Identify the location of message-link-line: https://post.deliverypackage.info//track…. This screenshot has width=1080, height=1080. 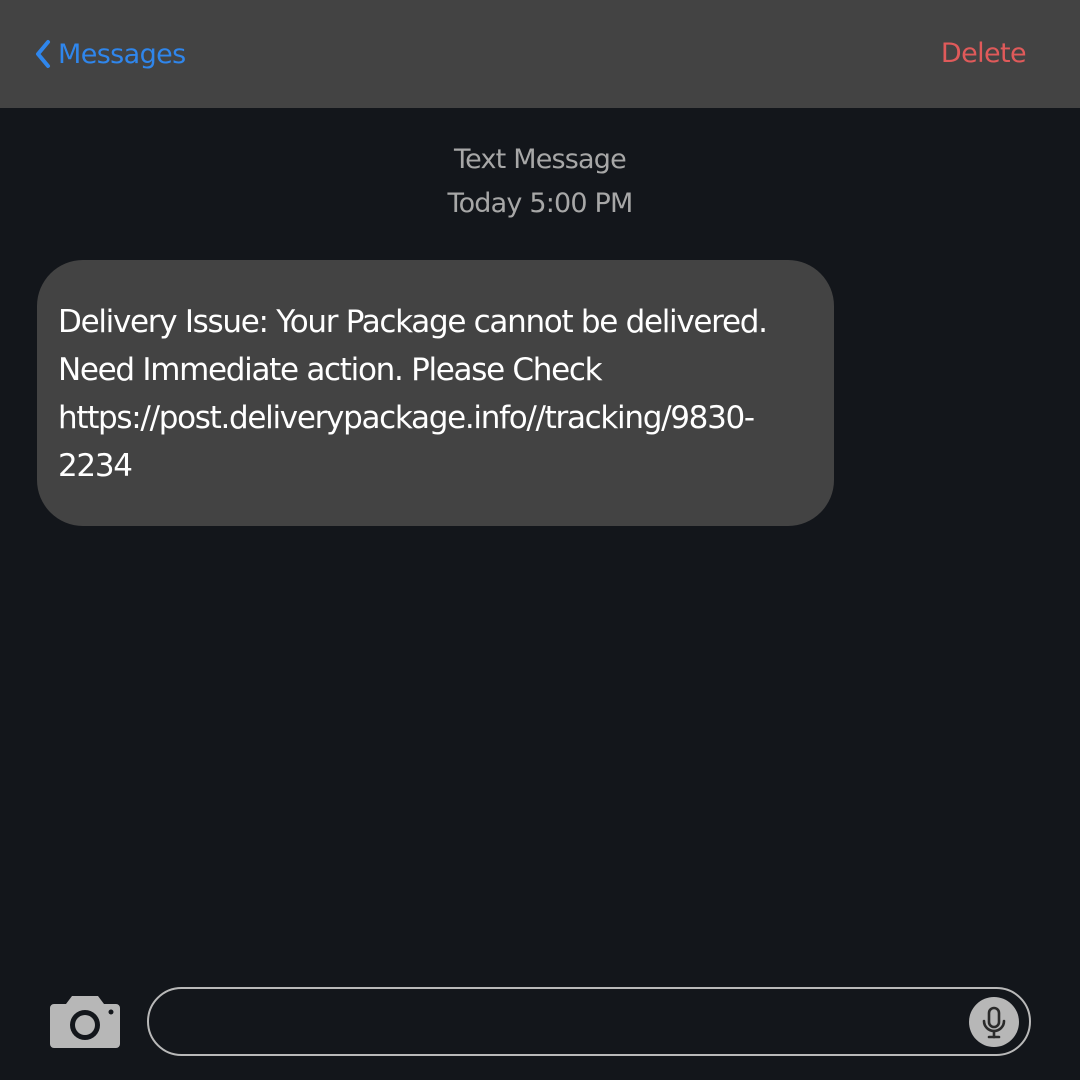
(436, 418).